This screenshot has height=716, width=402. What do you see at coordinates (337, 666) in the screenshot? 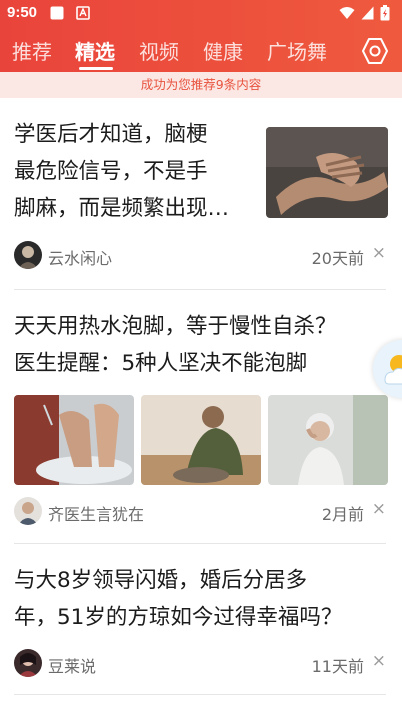
I see `publish-time: 11天前` at bounding box center [337, 666].